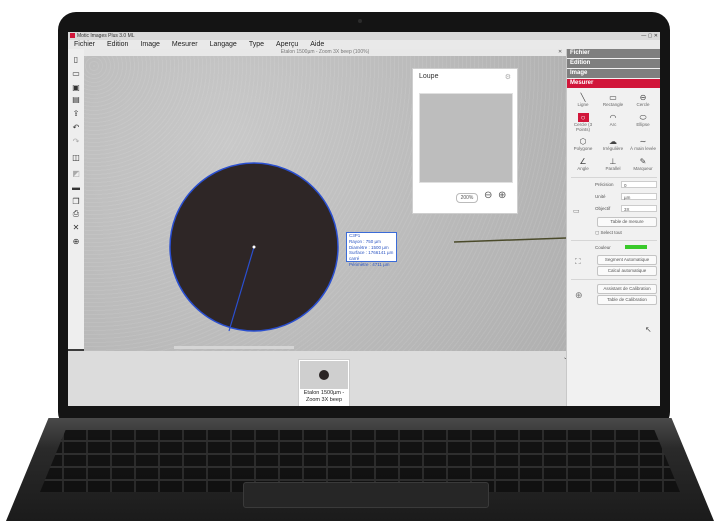 The width and height of the screenshot is (720, 521). What do you see at coordinates (287, 44) in the screenshot?
I see `menu-apercu: Aperçu` at bounding box center [287, 44].